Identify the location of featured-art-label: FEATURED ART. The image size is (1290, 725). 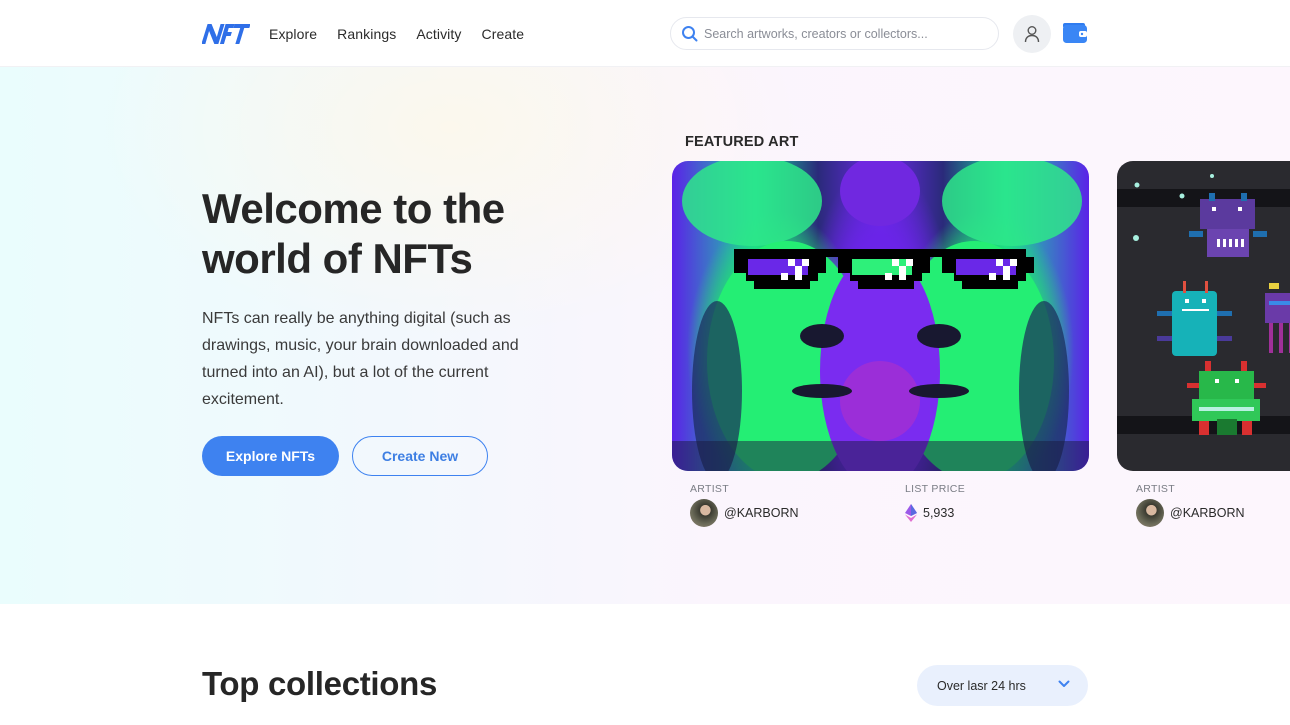
(742, 142).